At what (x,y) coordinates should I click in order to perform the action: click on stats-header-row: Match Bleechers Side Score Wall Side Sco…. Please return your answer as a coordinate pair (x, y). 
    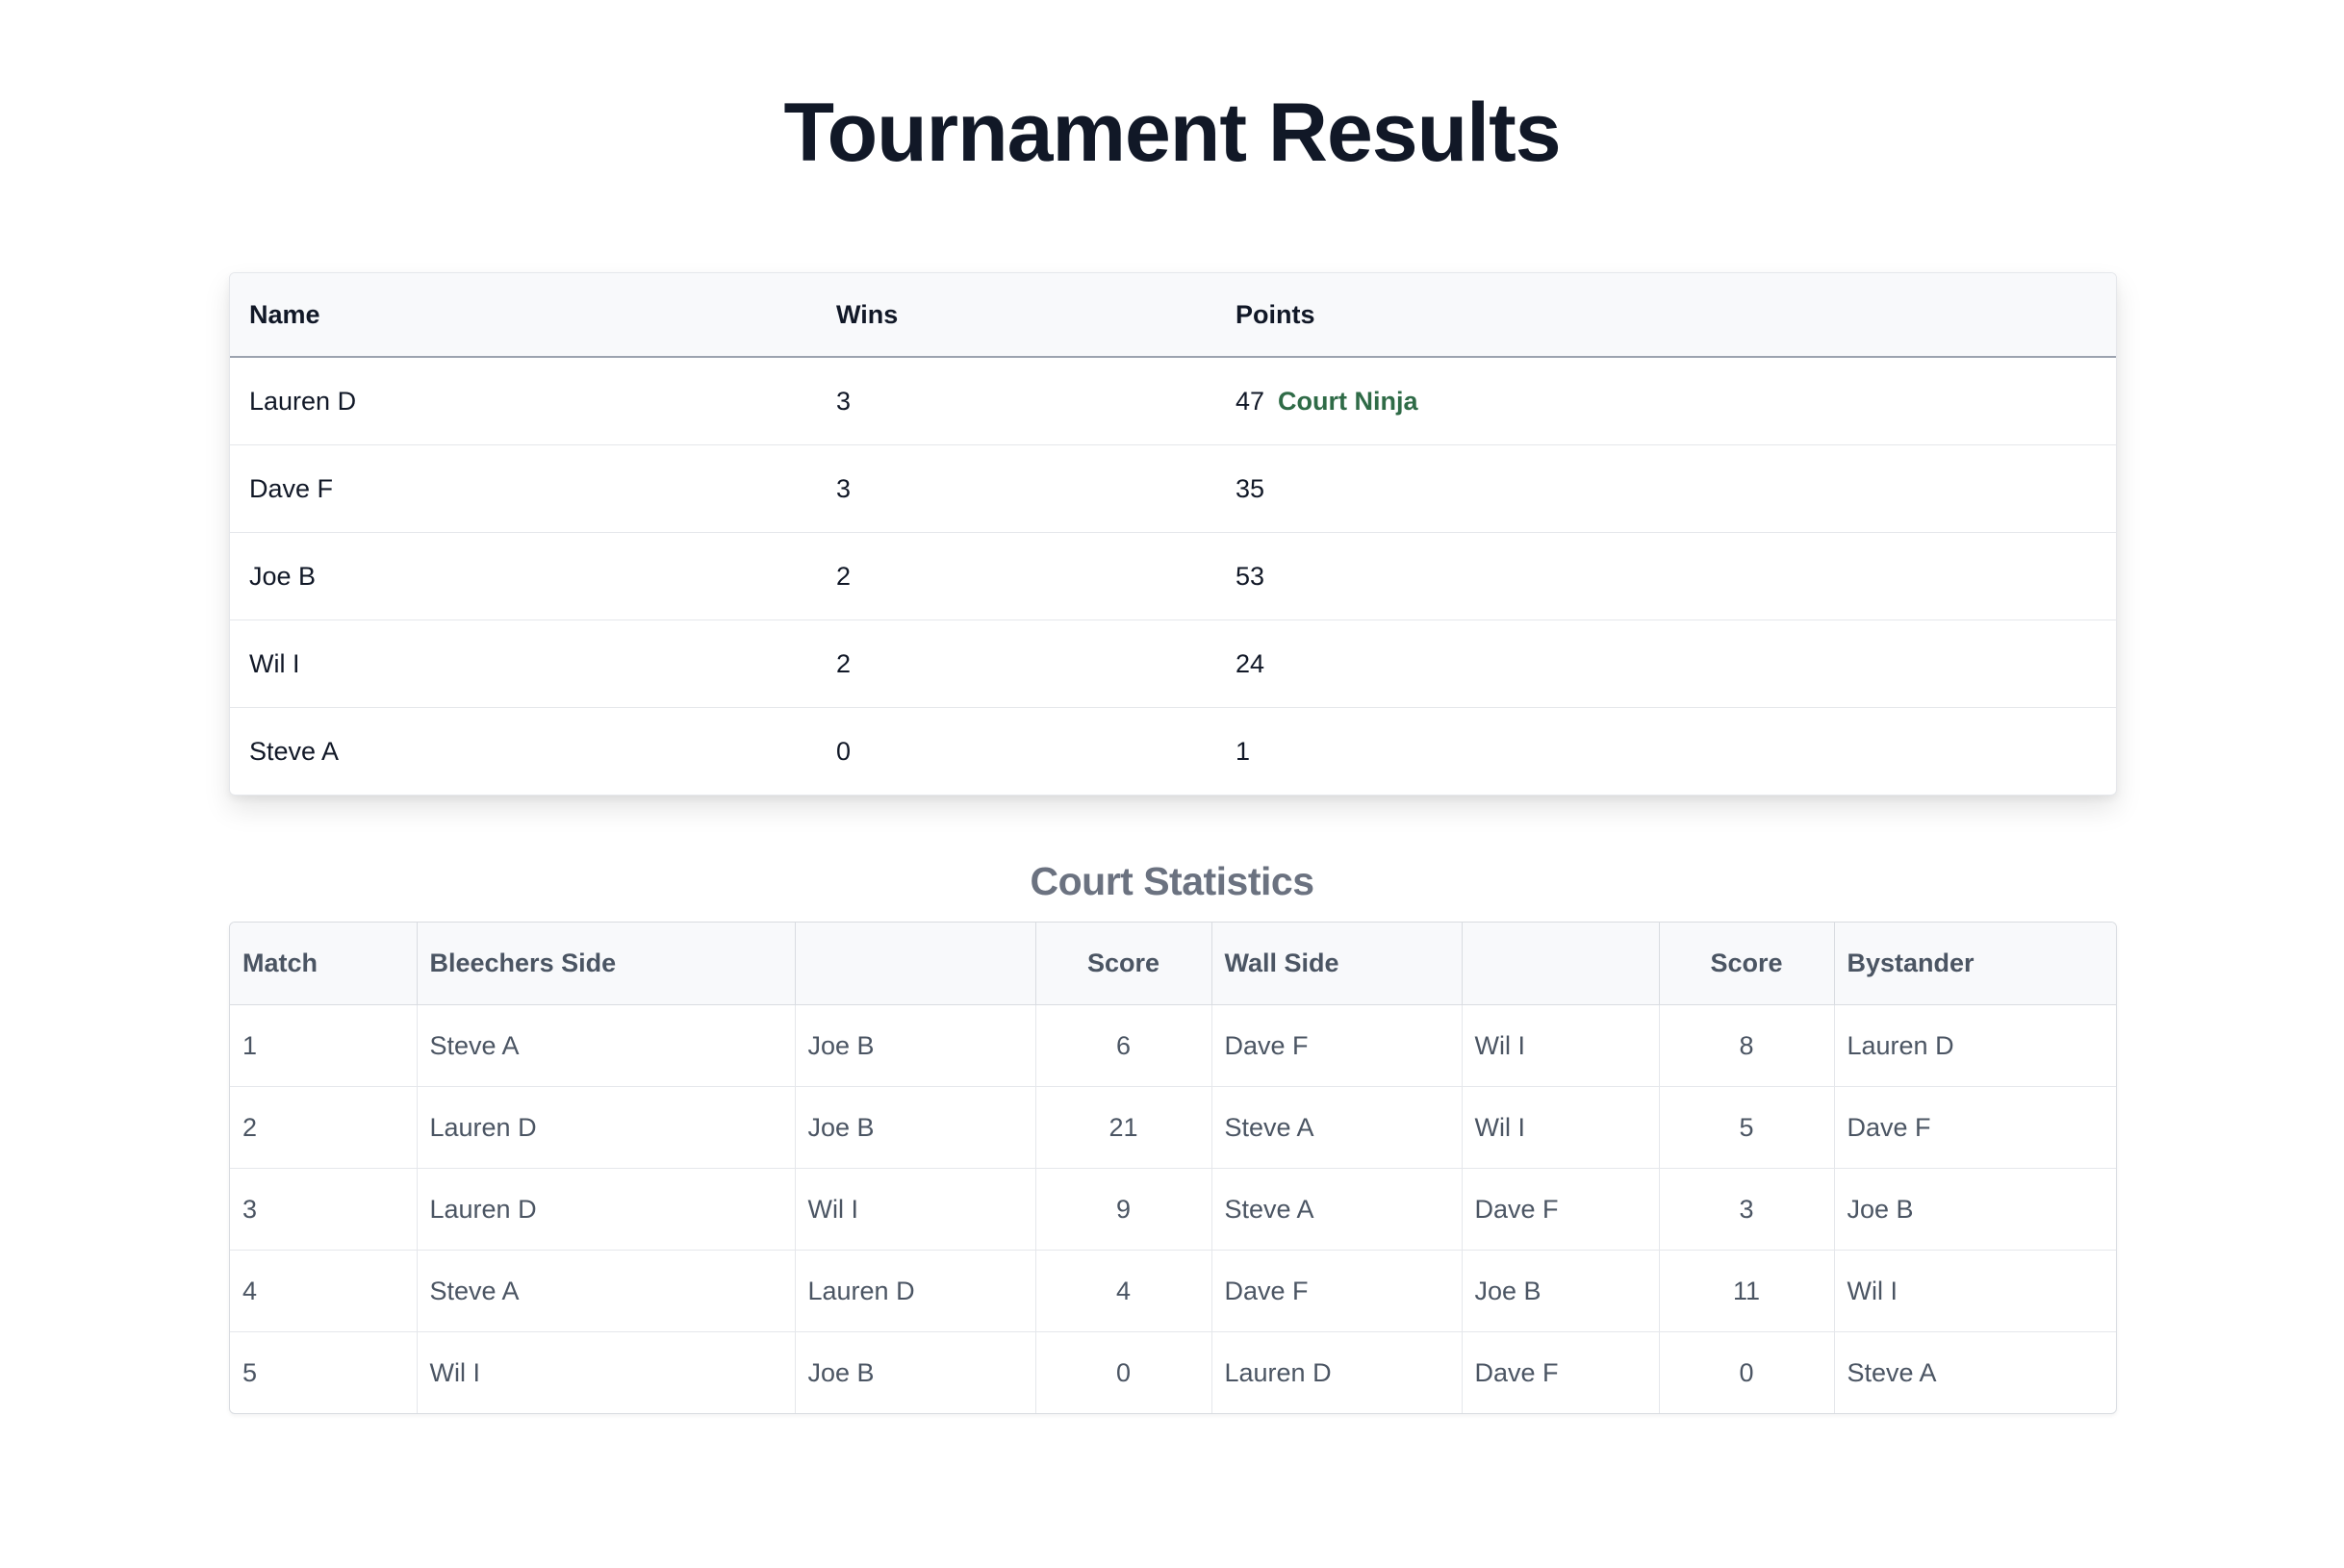
    Looking at the image, I should click on (1173, 964).